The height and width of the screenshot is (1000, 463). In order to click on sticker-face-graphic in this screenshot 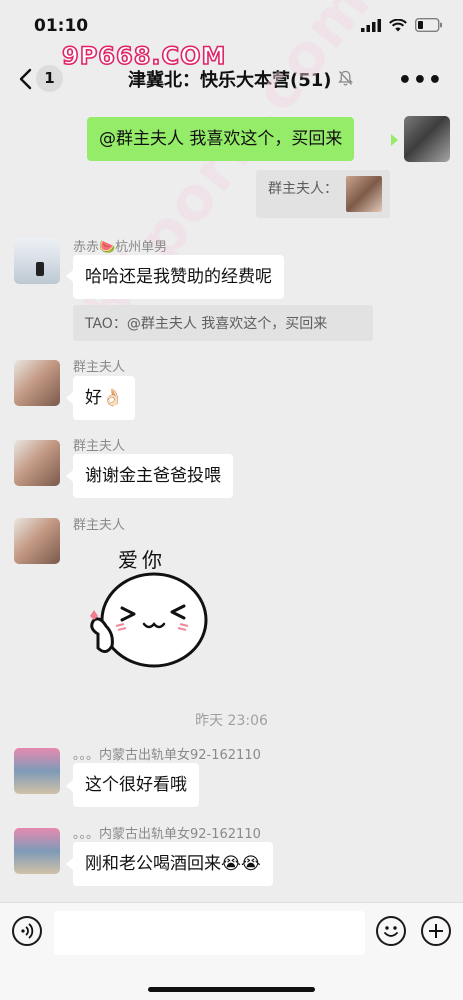, I will do `click(149, 620)`.